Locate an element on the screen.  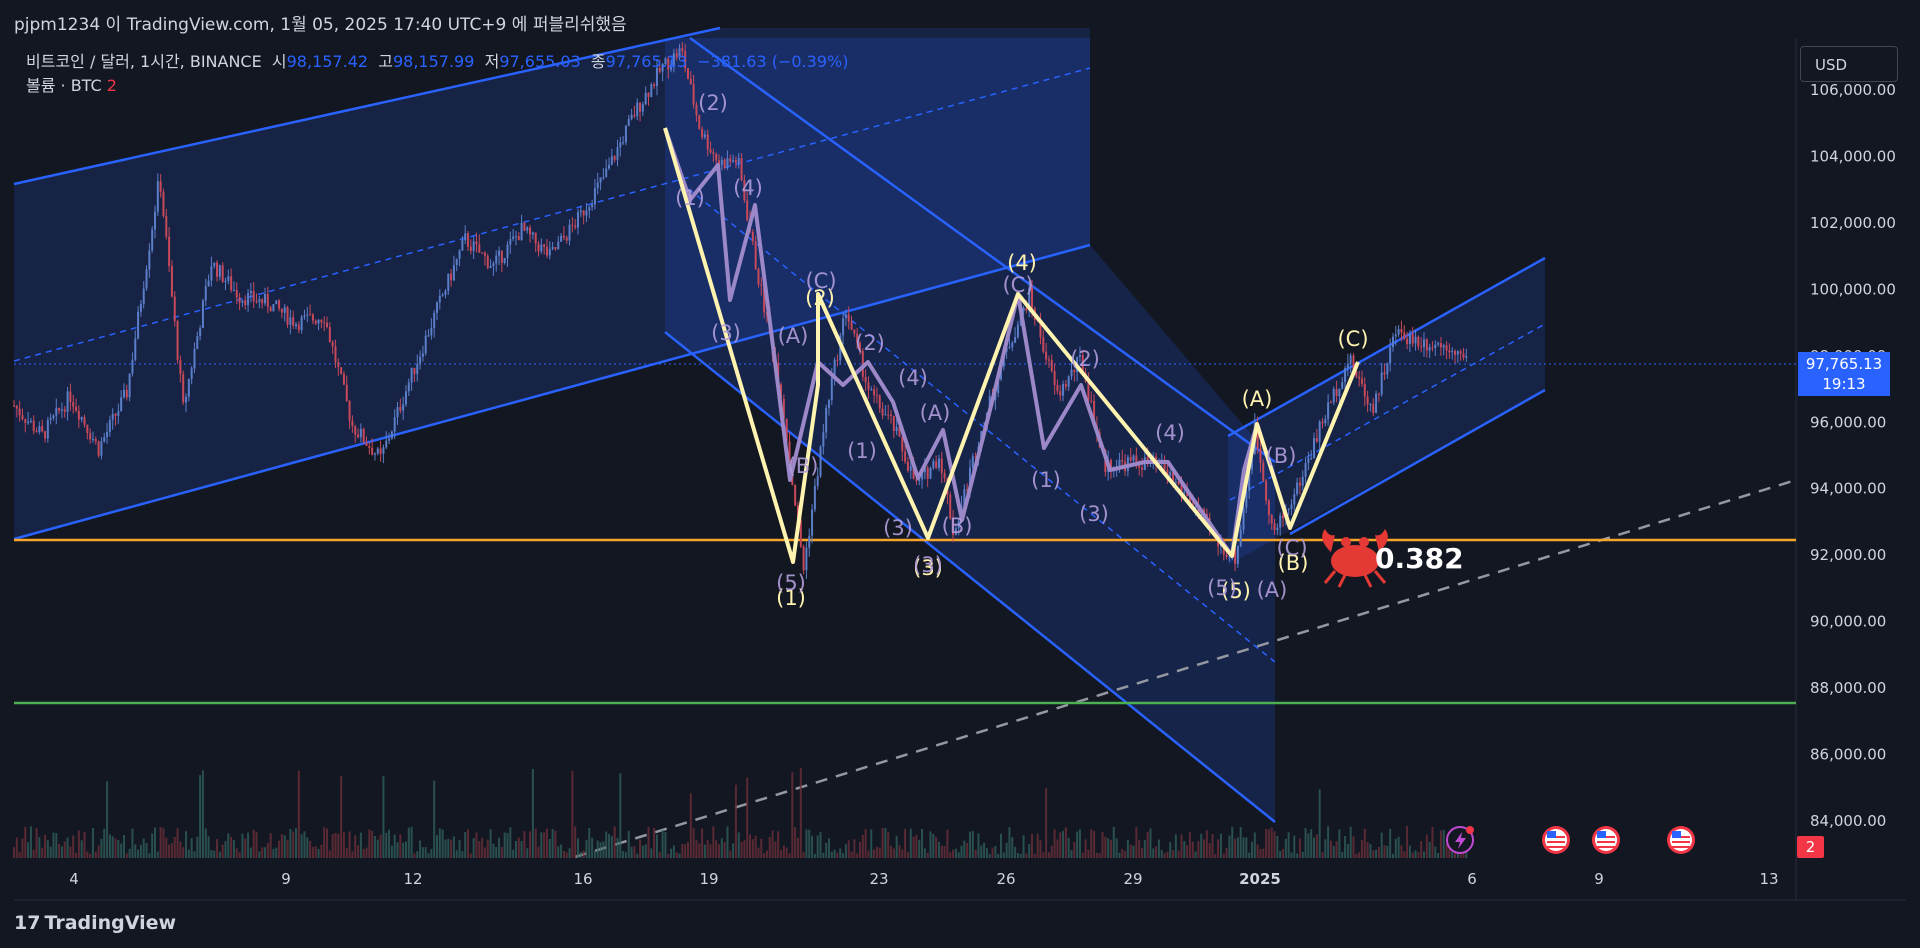
legend-row-volume: 볼륨 · BTC 2 is located at coordinates (437, 86).